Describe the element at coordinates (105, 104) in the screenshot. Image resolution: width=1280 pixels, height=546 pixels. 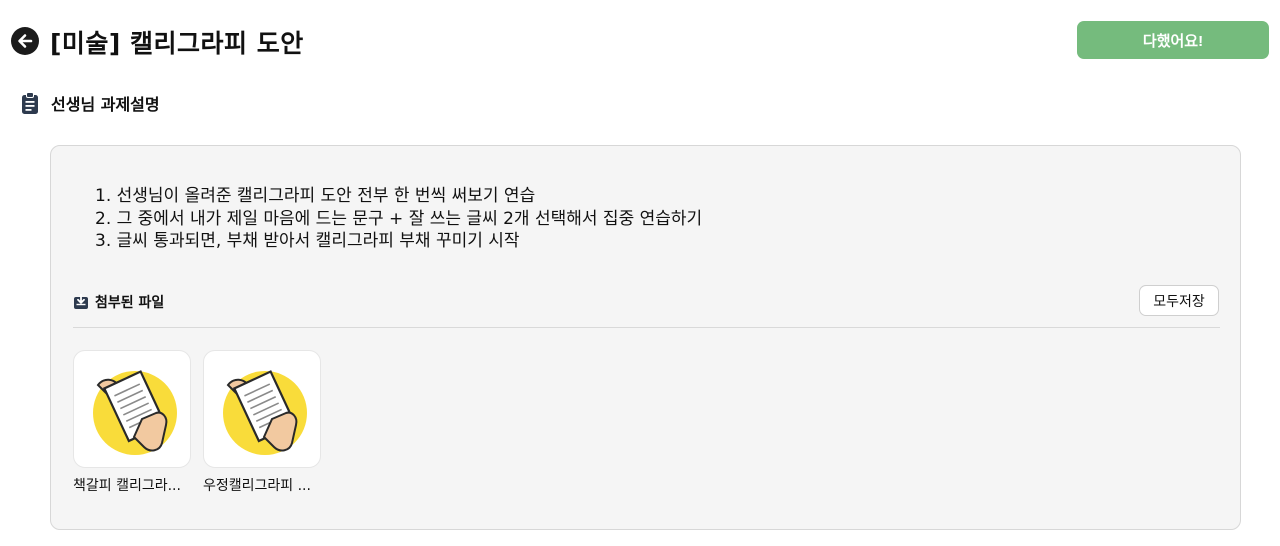
I see `description-title: 선생님 과제설명` at that location.